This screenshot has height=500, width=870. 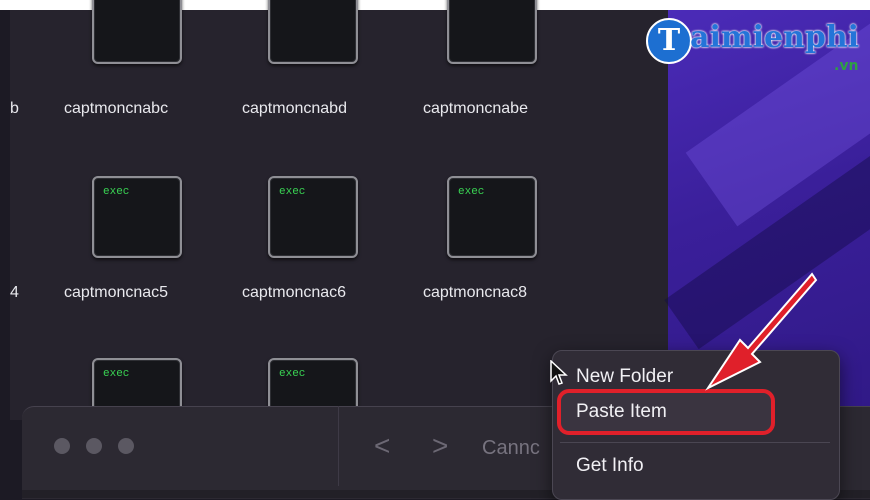 I want to click on toolbar-divider, so click(x=338, y=446).